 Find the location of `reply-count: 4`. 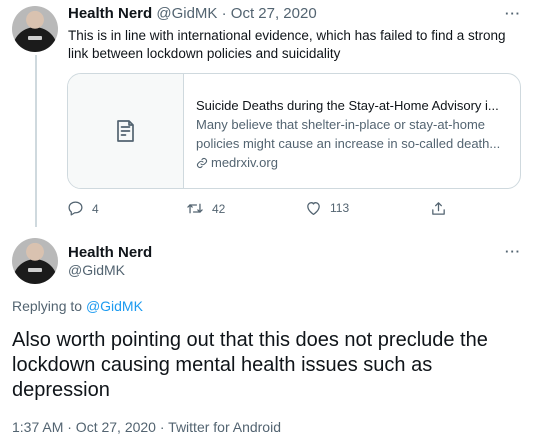

reply-count: 4 is located at coordinates (95, 208).